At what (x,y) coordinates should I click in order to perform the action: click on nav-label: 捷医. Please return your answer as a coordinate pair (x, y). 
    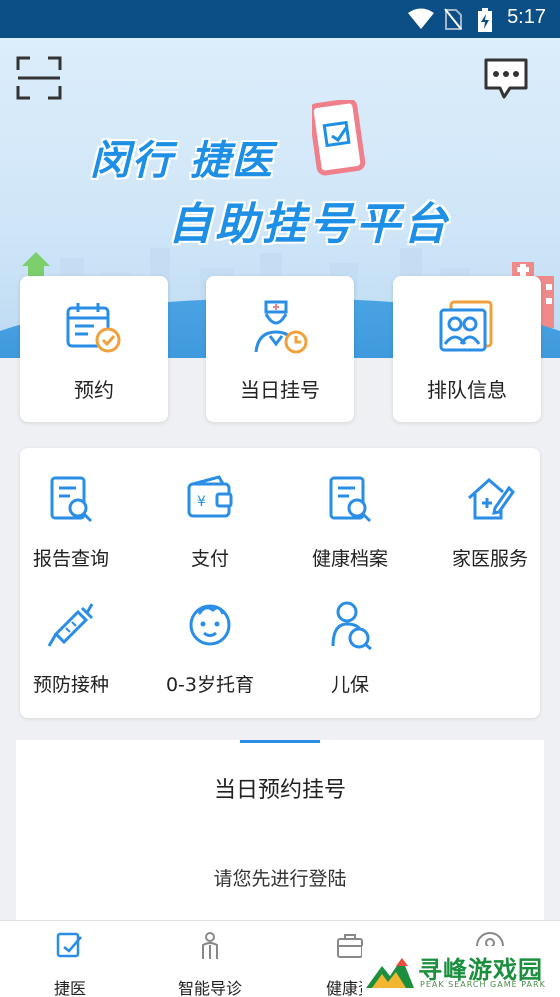
    Looking at the image, I should click on (69, 988).